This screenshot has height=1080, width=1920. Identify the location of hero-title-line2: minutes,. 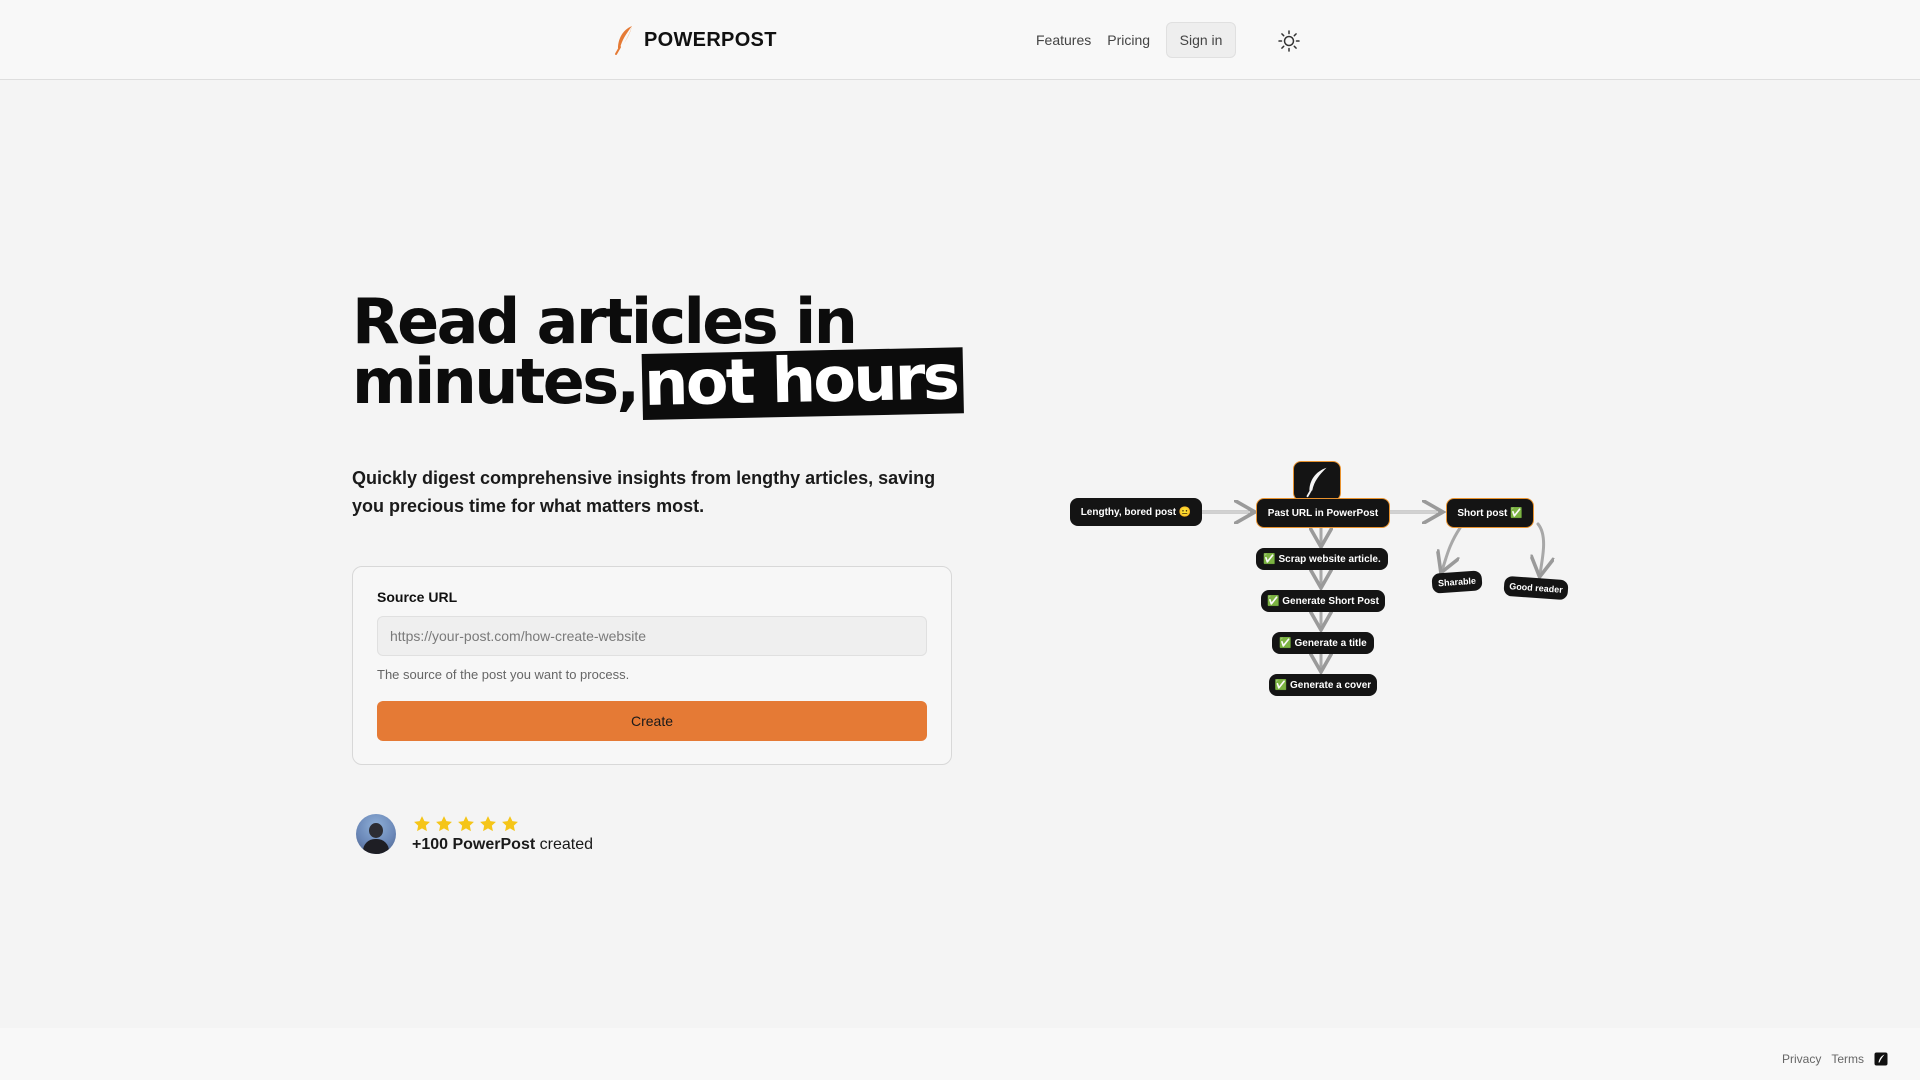
(496, 381).